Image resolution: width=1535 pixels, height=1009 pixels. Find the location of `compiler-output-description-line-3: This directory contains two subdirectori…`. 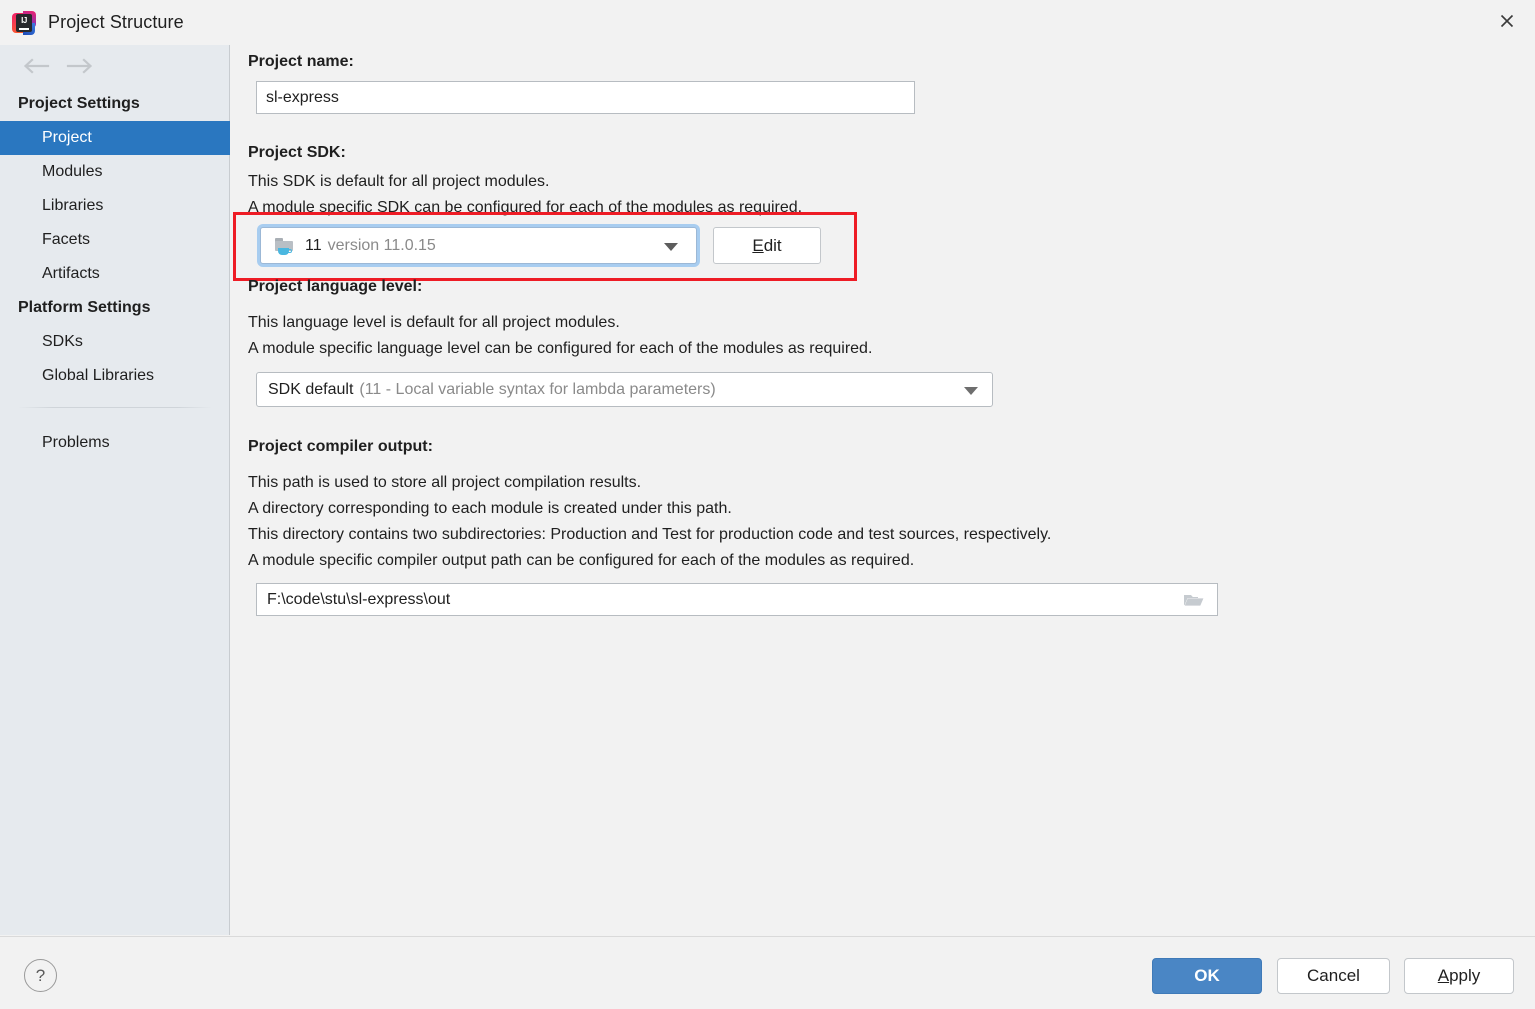

compiler-output-description-line-3: This directory contains two subdirectori… is located at coordinates (650, 534).